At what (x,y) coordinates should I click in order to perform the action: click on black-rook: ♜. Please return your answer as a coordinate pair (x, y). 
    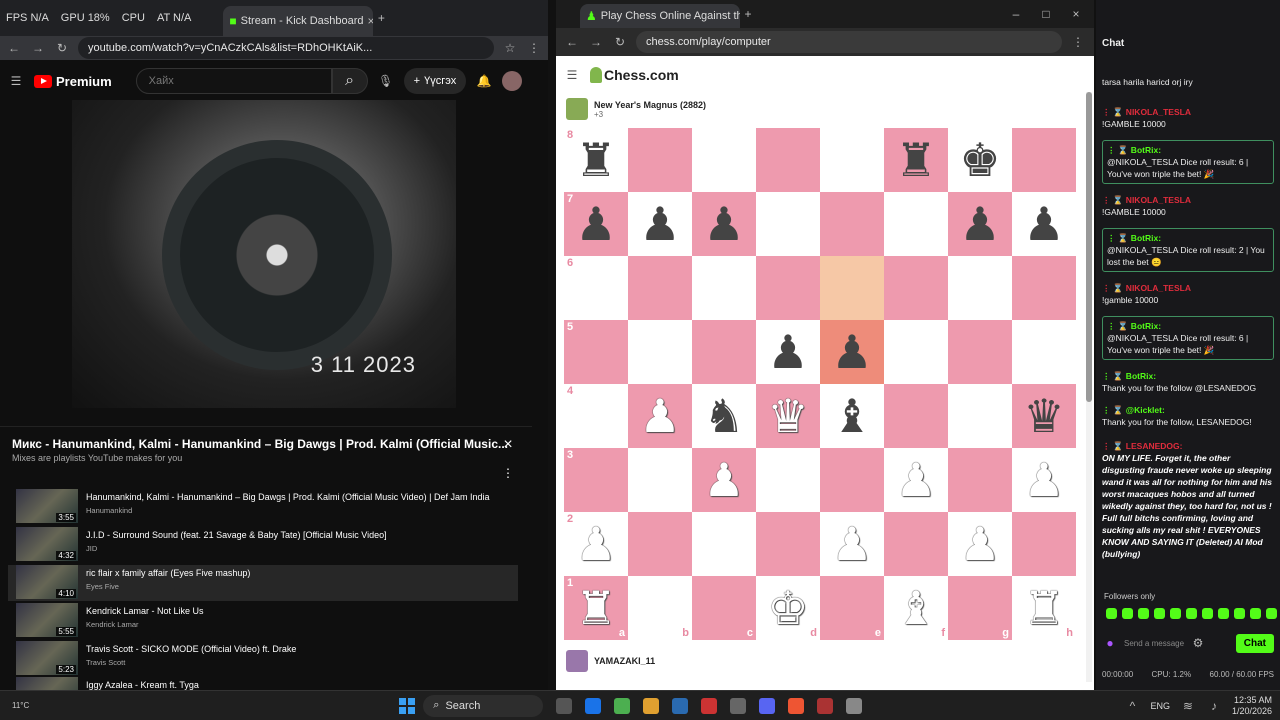
    Looking at the image, I should click on (915, 160).